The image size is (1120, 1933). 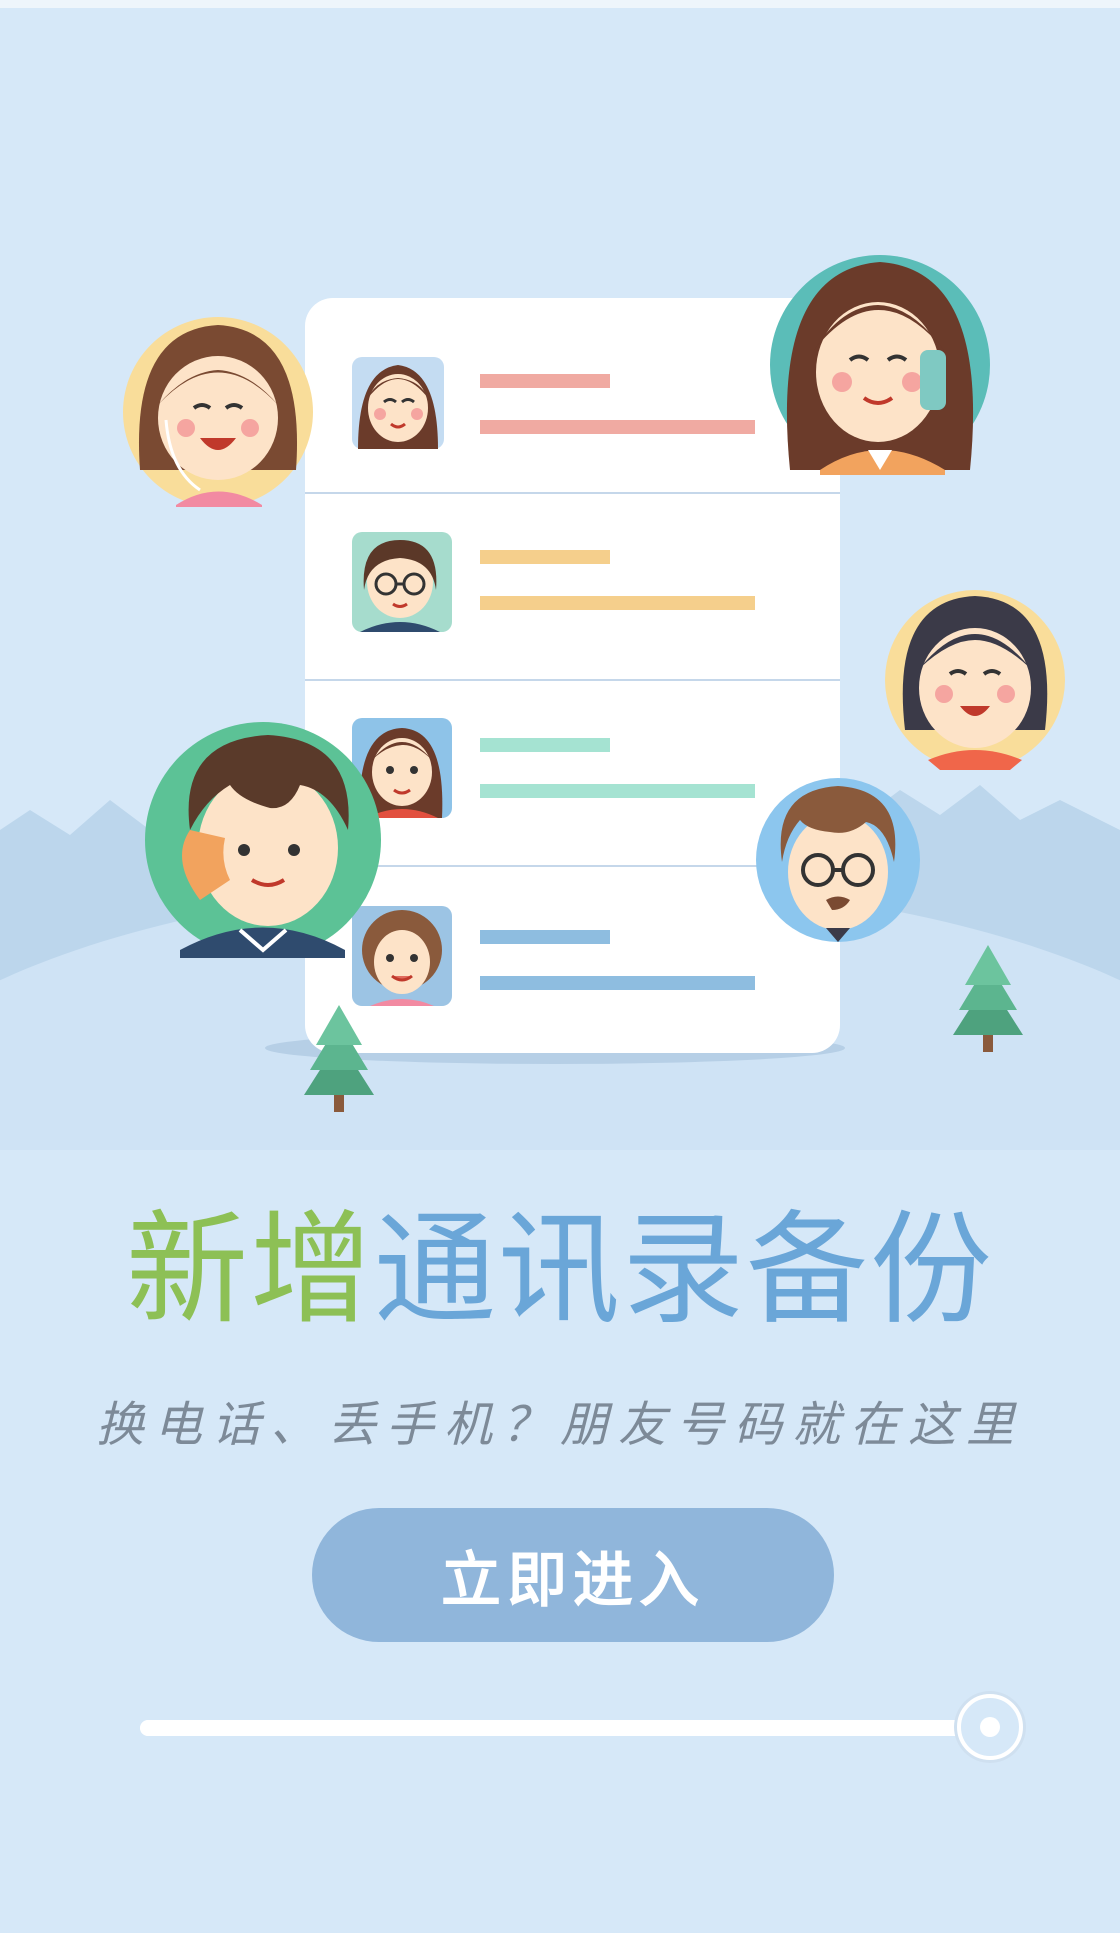 I want to click on progress-knob, so click(x=990, y=1727).